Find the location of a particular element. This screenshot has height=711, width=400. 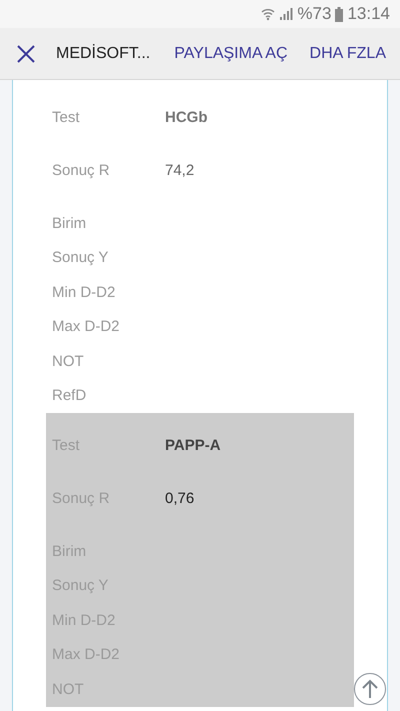

toolbar-action: PAYLAŞIMA AÇ is located at coordinates (231, 53).